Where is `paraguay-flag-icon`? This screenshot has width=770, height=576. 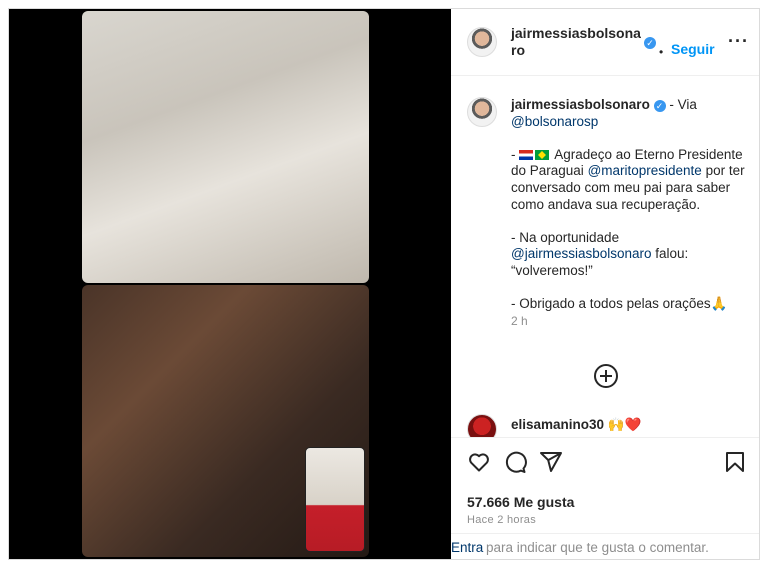 paraguay-flag-icon is located at coordinates (526, 154).